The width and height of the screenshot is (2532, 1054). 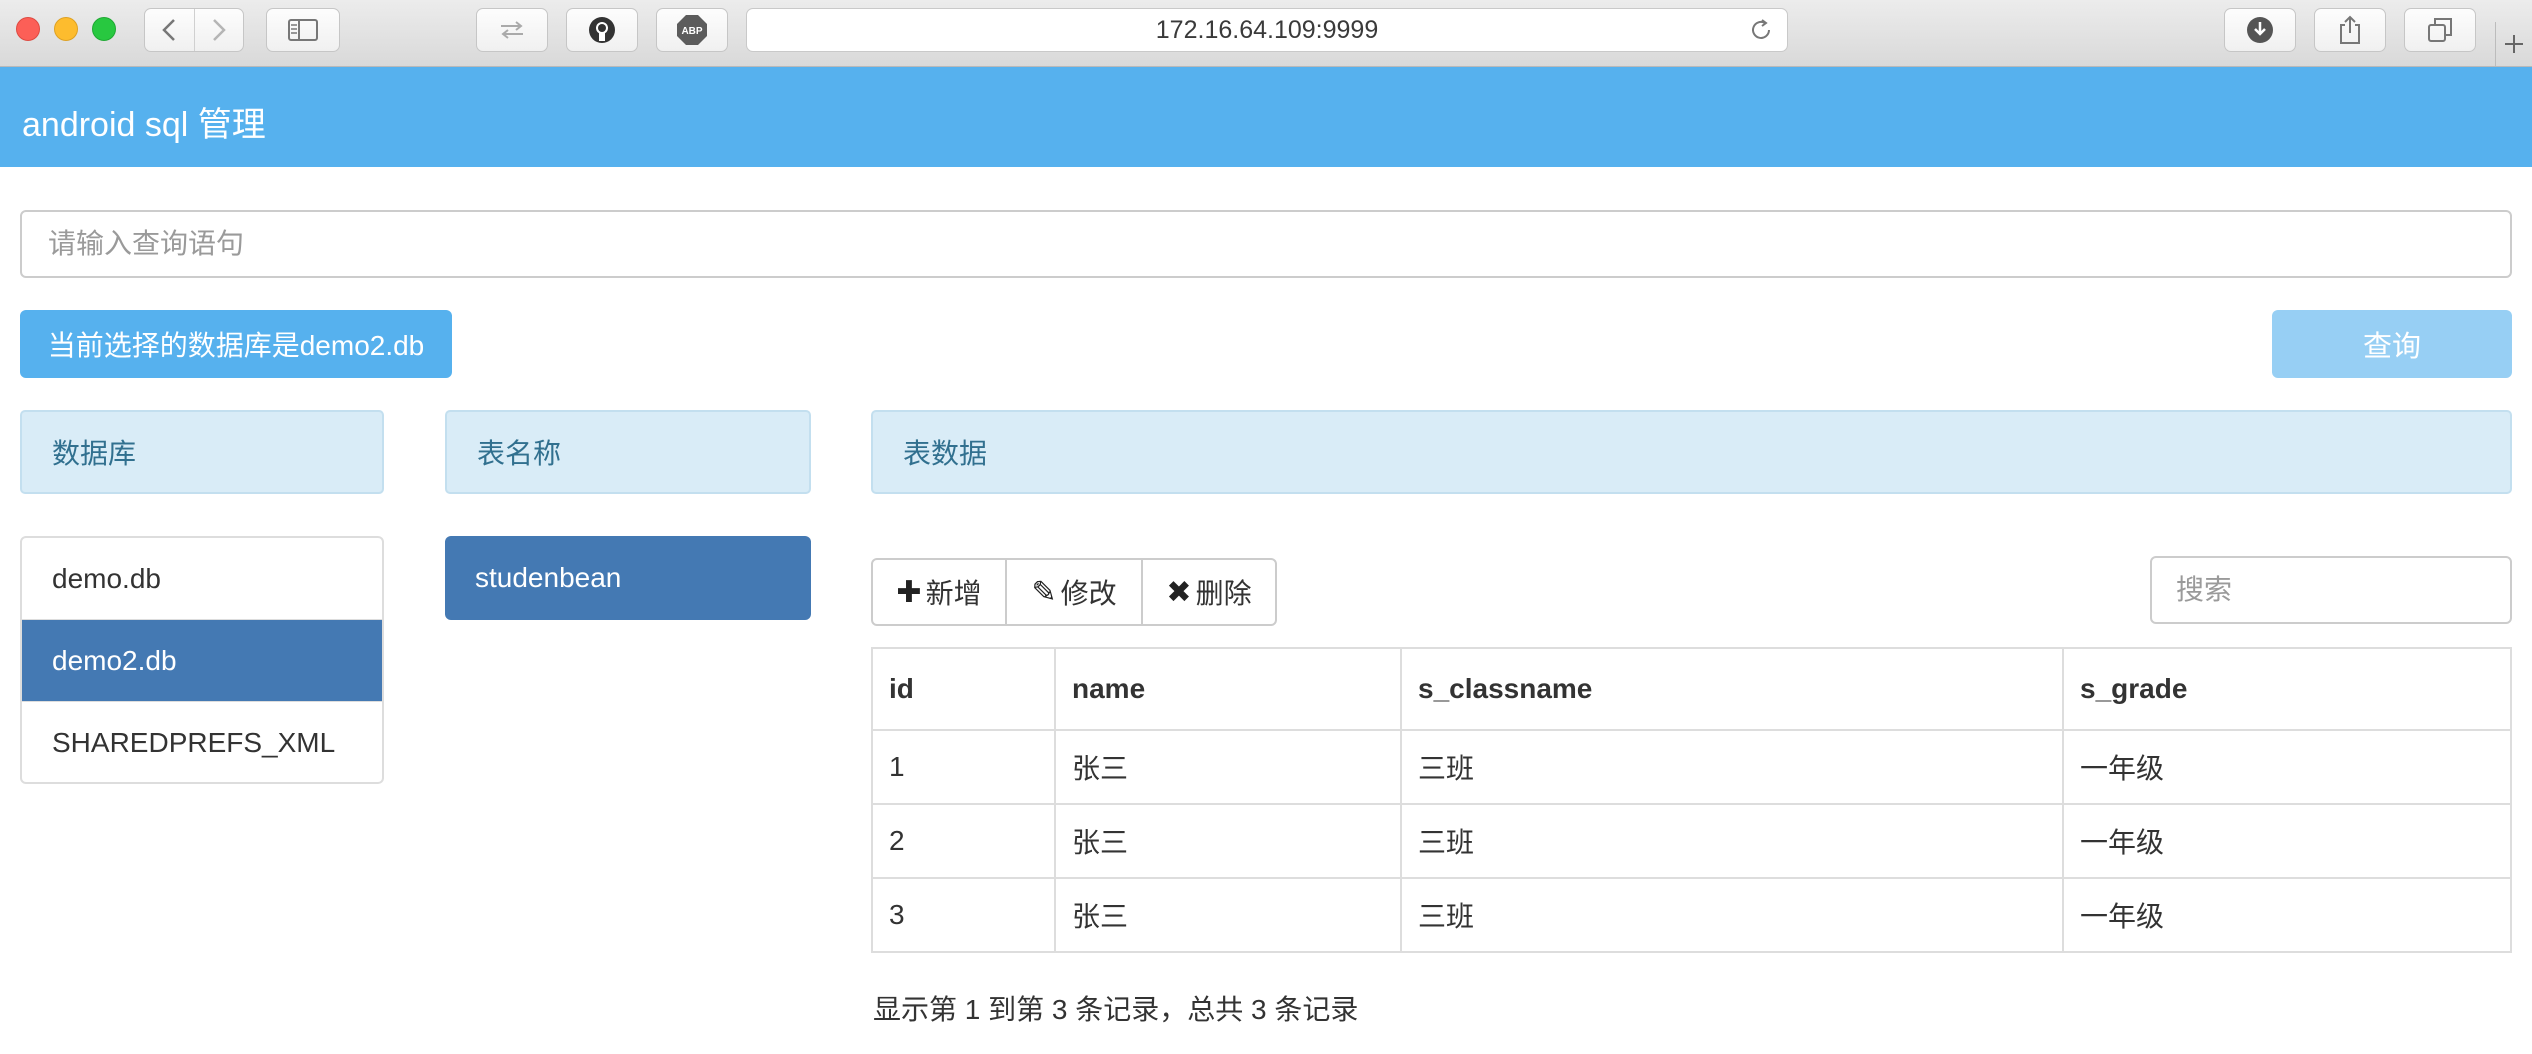 I want to click on database-item-sharedprefs-xml: SHAREDPREFS_XML, so click(x=202, y=742).